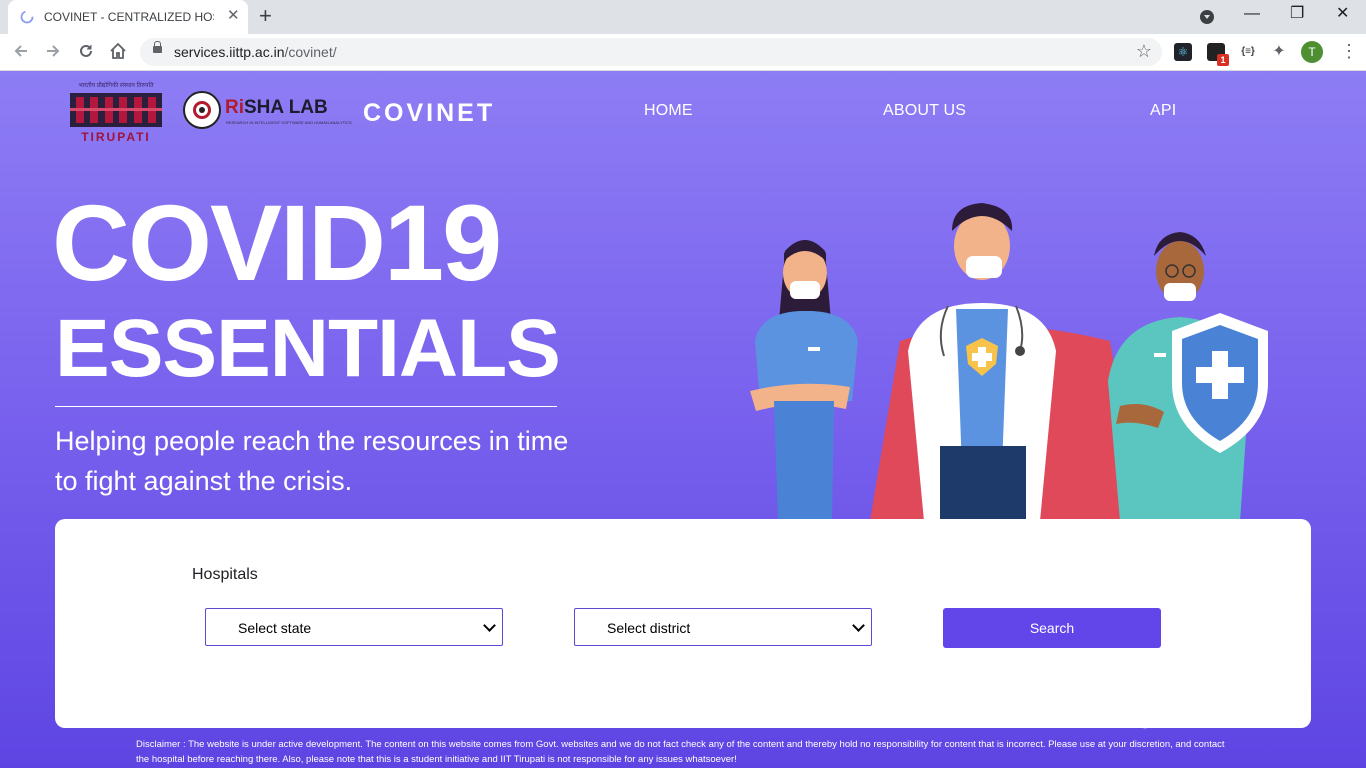  Describe the element at coordinates (1052, 628) in the screenshot. I see `search-button: Search` at that location.